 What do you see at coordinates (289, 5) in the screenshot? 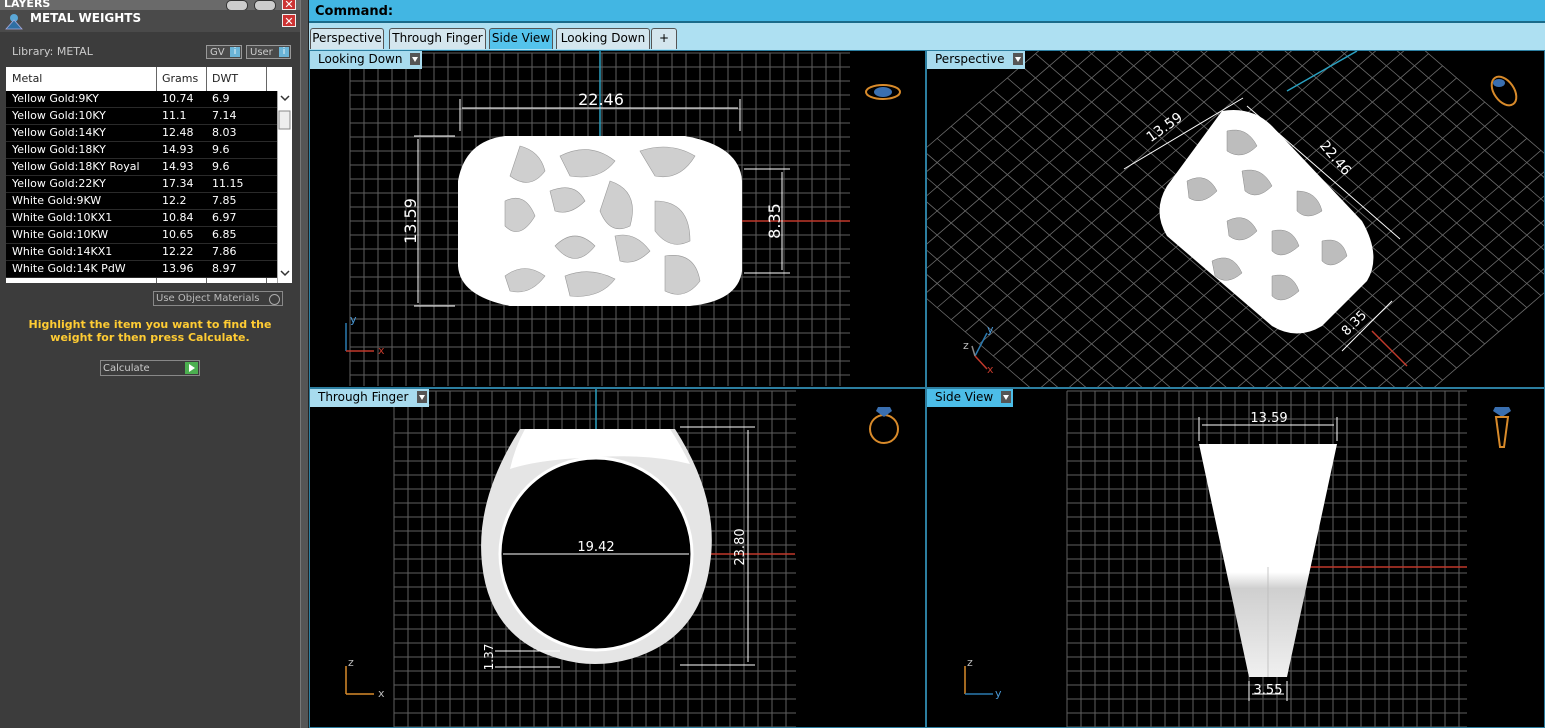
I see `layers-close-icon: ✕` at bounding box center [289, 5].